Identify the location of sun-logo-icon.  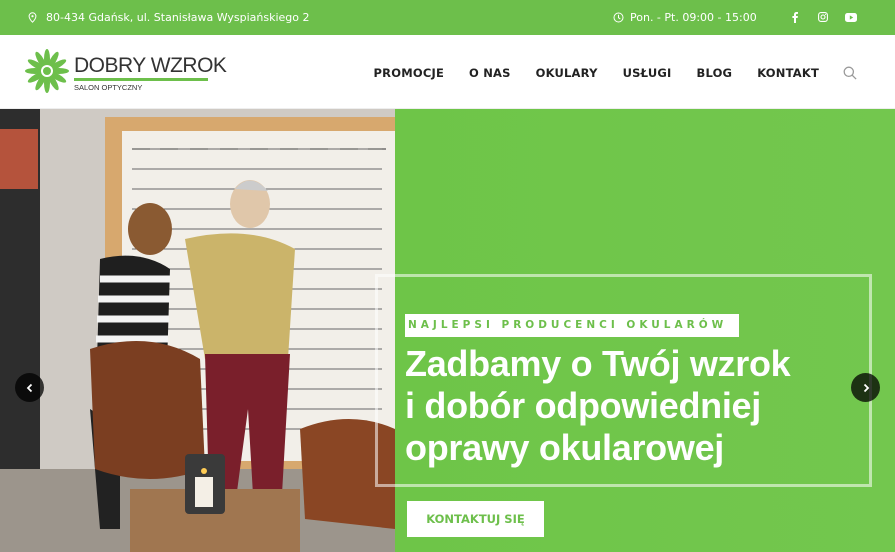
(47, 73).